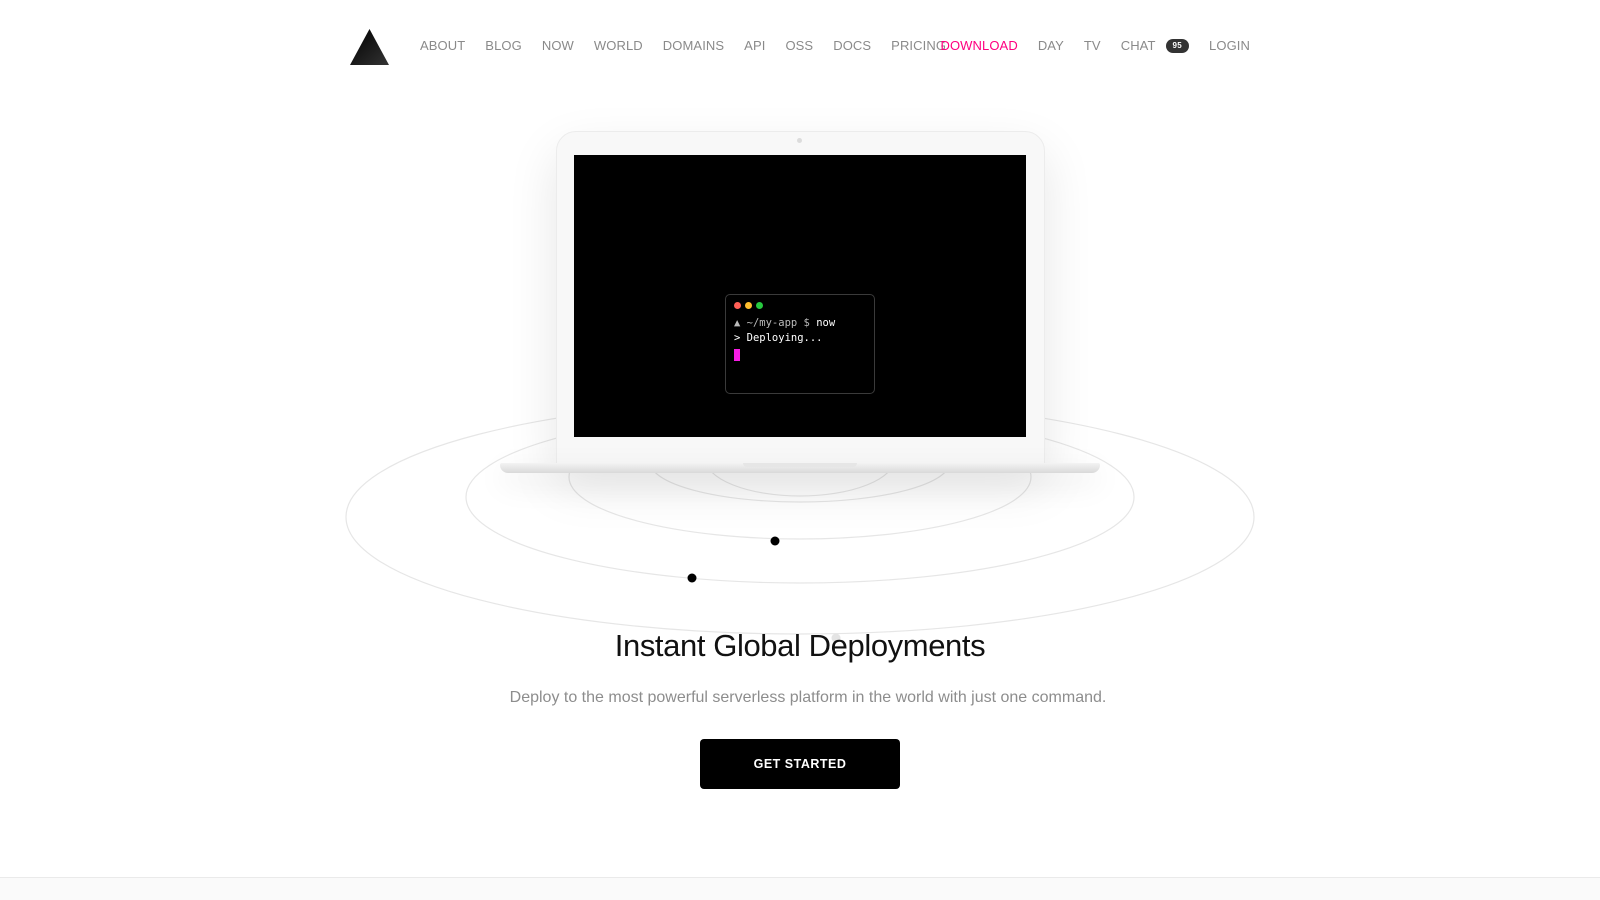 This screenshot has height=900, width=1600. Describe the element at coordinates (772, 323) in the screenshot. I see `terminal-prompt: ▲ ~/my-app $` at that location.